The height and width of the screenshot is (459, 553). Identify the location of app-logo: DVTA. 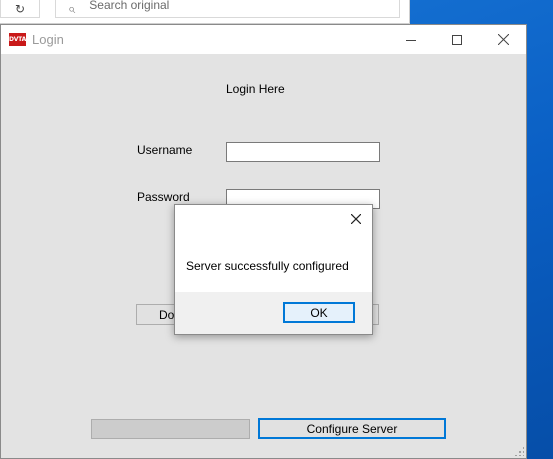
(17, 39).